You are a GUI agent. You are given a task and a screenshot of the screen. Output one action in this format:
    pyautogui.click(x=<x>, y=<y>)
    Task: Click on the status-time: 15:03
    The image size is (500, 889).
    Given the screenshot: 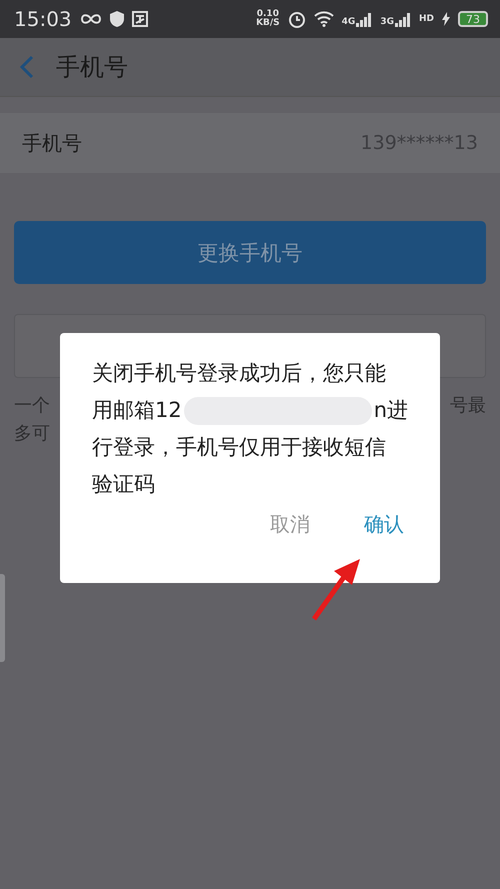 What is the action you would take?
    pyautogui.click(x=43, y=19)
    